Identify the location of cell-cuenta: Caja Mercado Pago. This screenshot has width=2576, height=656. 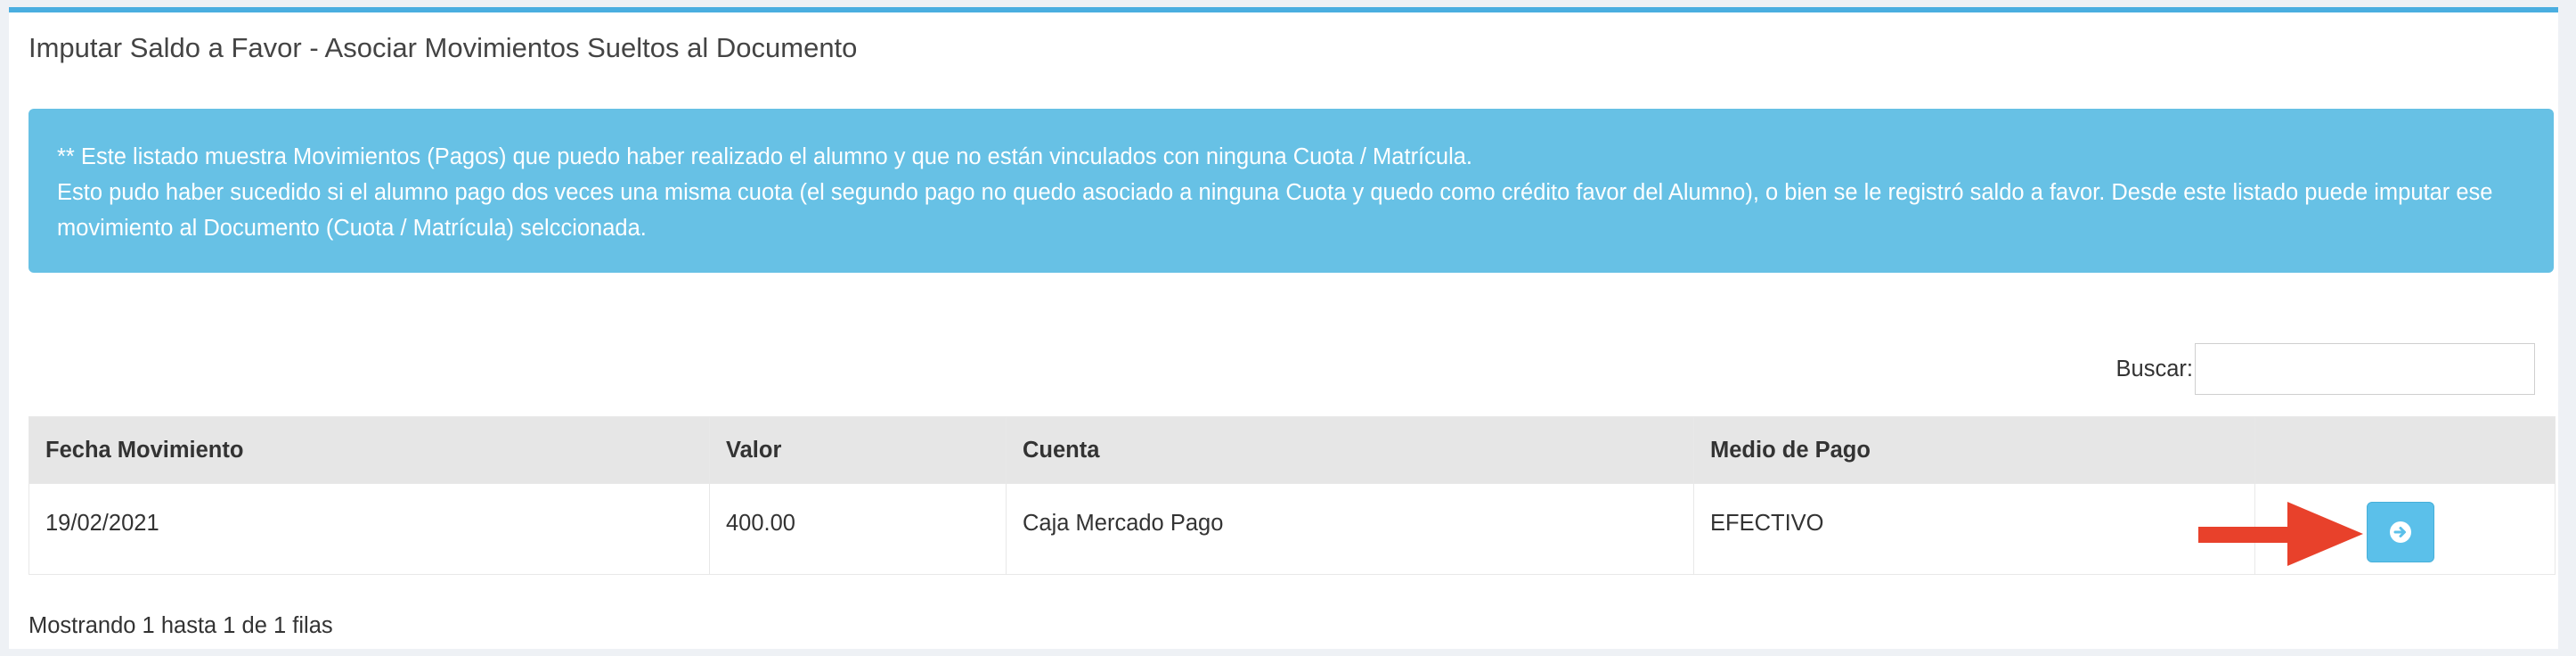
(1350, 529).